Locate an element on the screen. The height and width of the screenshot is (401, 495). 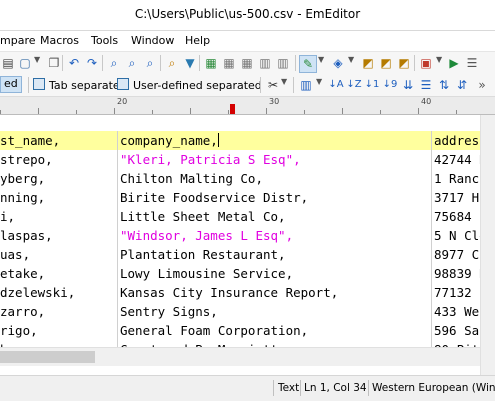
menu-macros: Macros is located at coordinates (59, 40).